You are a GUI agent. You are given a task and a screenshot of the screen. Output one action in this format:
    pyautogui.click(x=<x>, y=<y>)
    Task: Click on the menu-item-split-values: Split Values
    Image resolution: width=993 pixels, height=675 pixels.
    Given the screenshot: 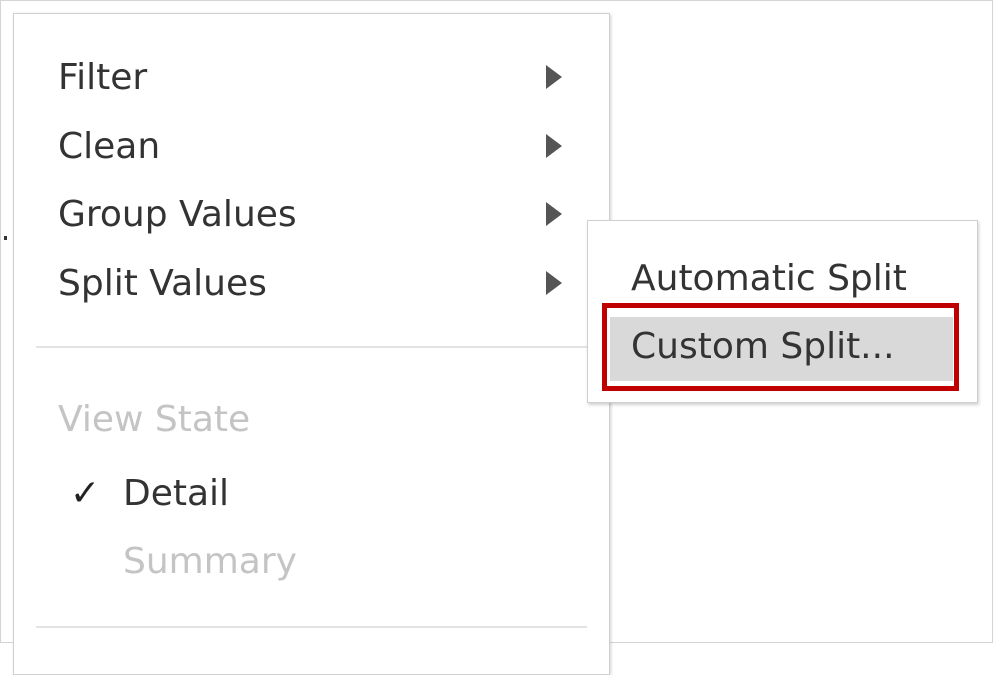 What is the action you would take?
    pyautogui.click(x=311, y=284)
    